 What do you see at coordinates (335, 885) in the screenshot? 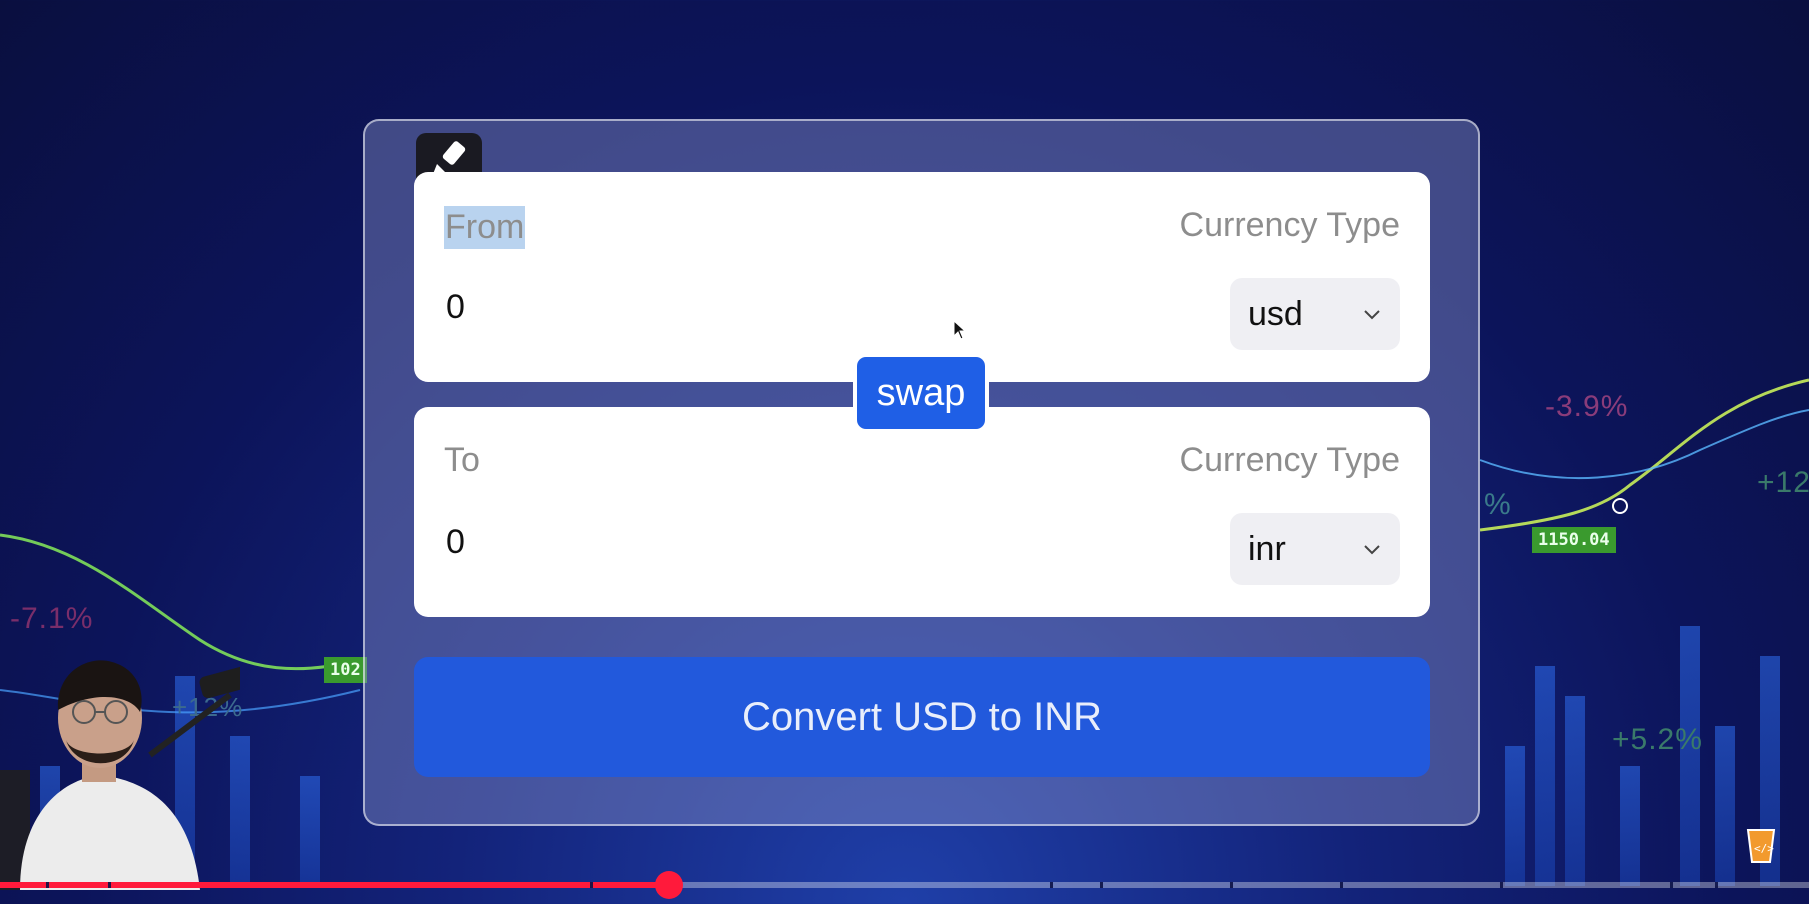
I see `progress-played` at bounding box center [335, 885].